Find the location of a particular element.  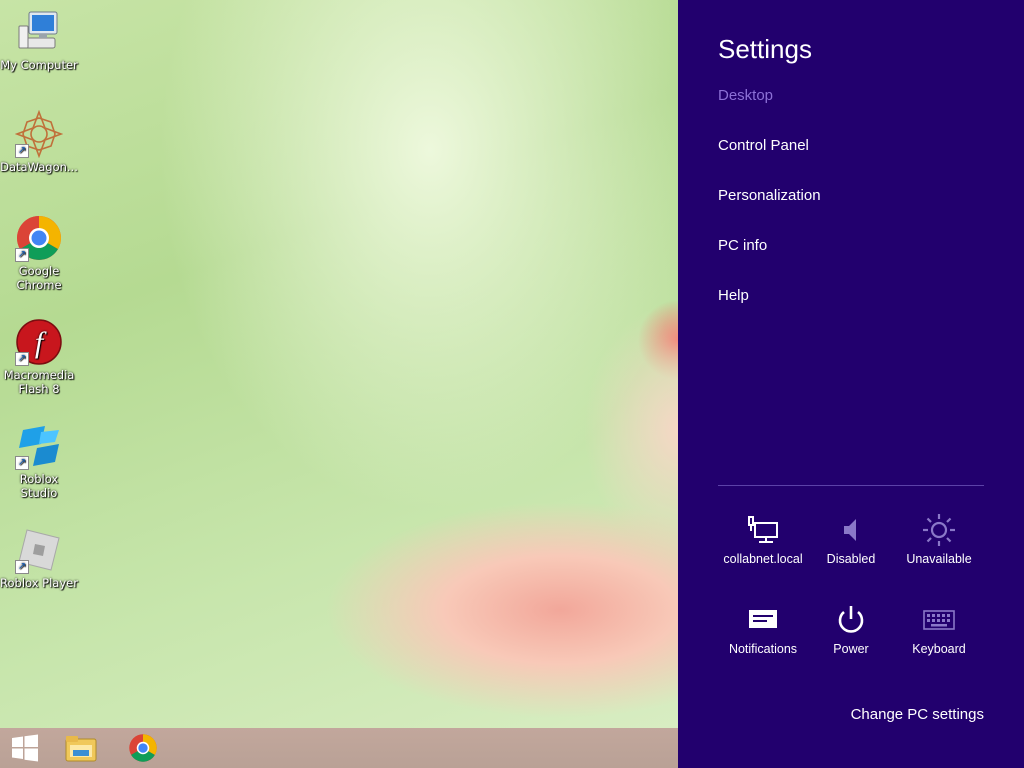

network-icon is located at coordinates (763, 529).